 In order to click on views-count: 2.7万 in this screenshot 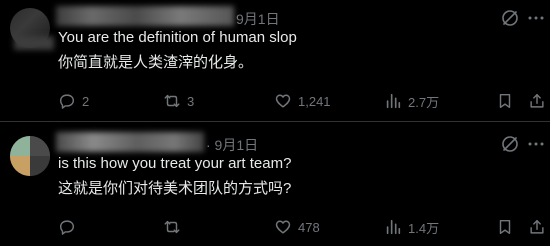, I will do `click(424, 102)`.